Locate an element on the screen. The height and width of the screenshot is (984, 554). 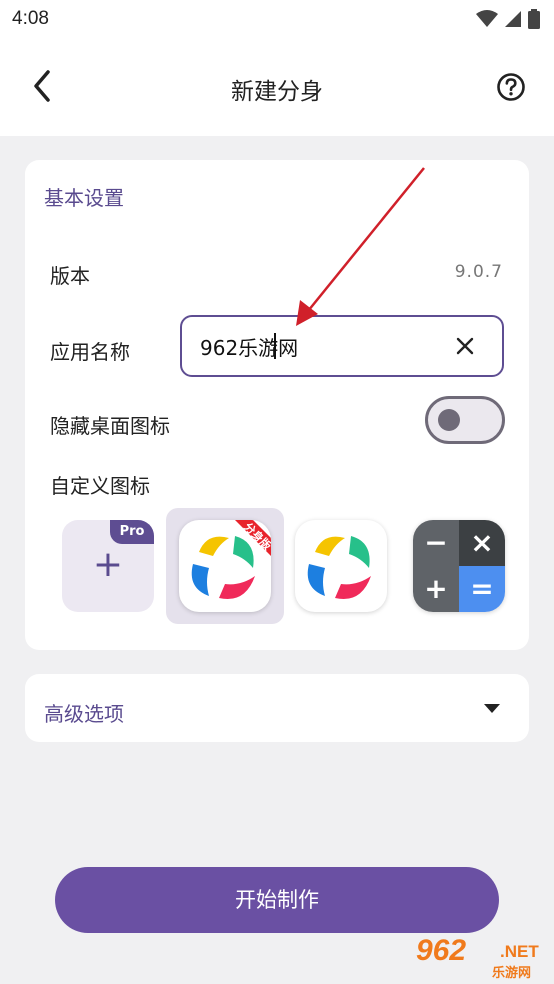
status-time: 4:08 is located at coordinates (30, 18).